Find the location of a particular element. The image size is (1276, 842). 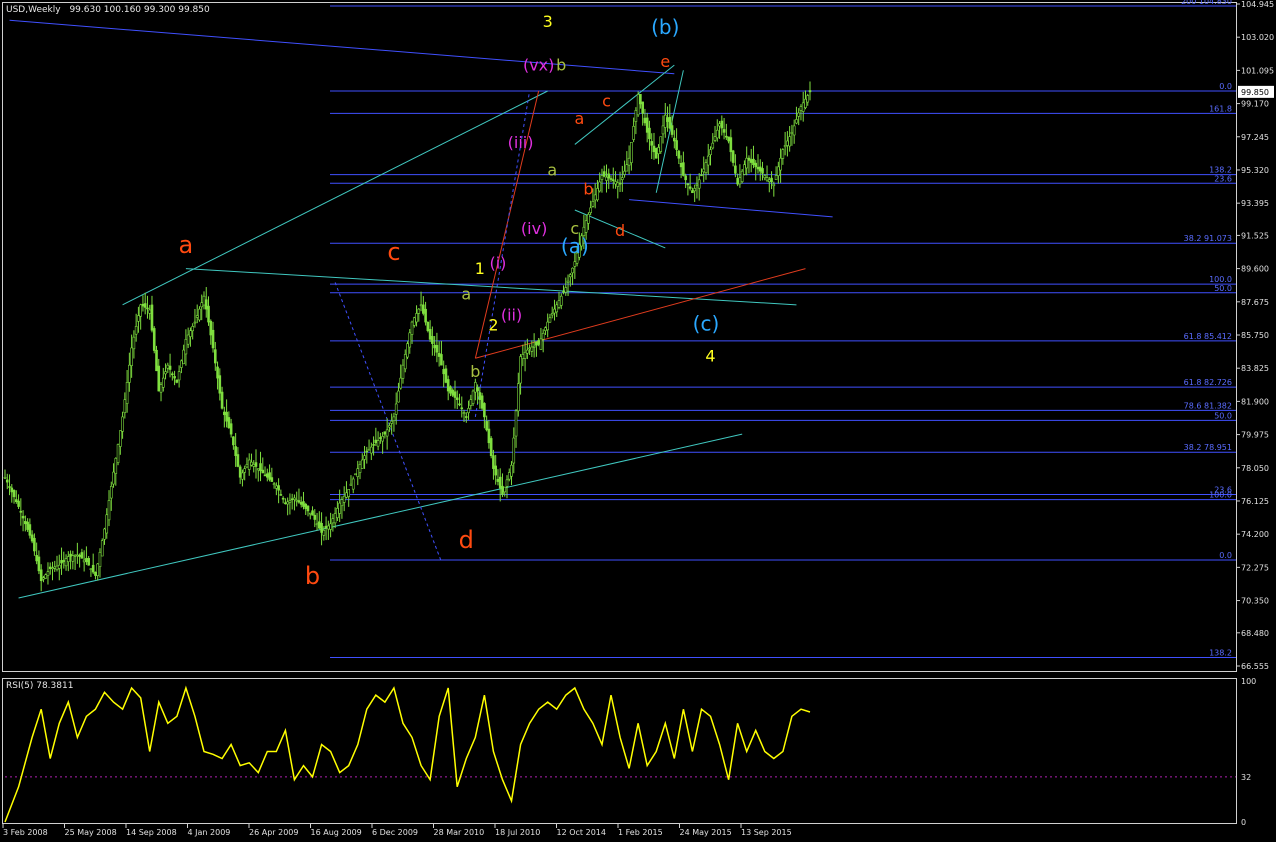

wave-label: 4 is located at coordinates (710, 356).